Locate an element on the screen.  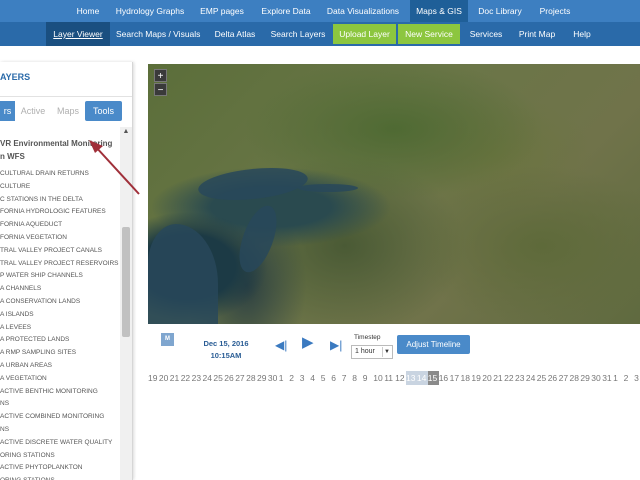
layer-item: CULTURAL DRAIN RETURNS is located at coordinates (44, 173).